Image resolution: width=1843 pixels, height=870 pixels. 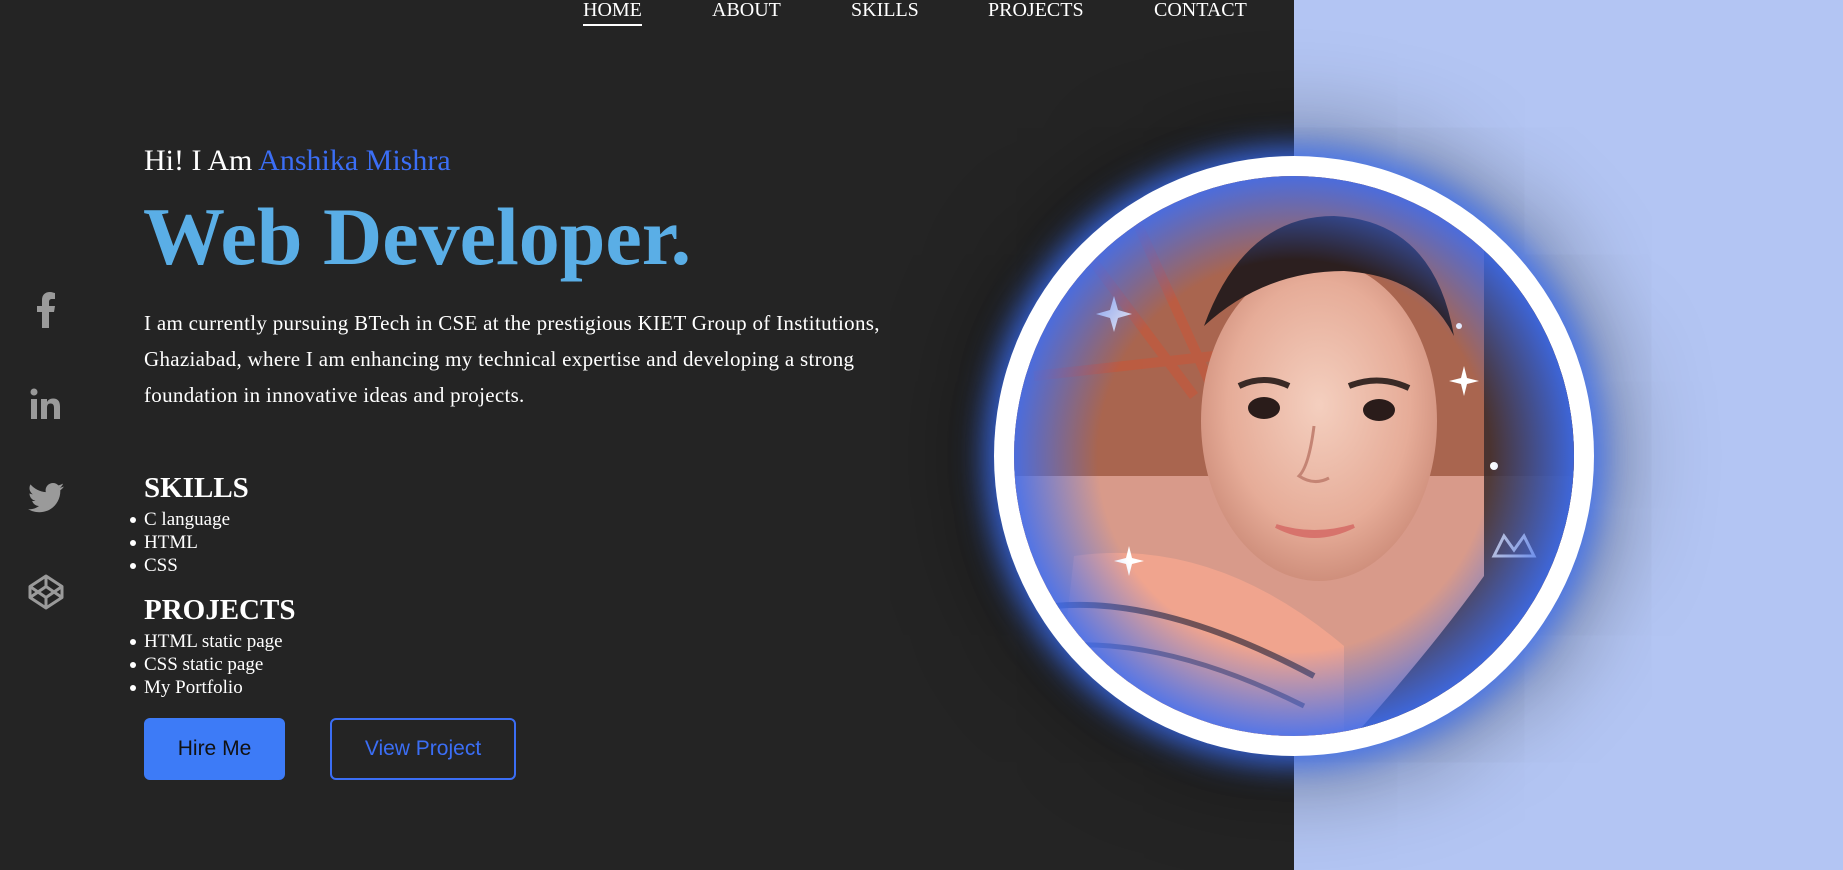 I want to click on greeting: Hi! I Am Anshika Mishra, so click(x=297, y=161).